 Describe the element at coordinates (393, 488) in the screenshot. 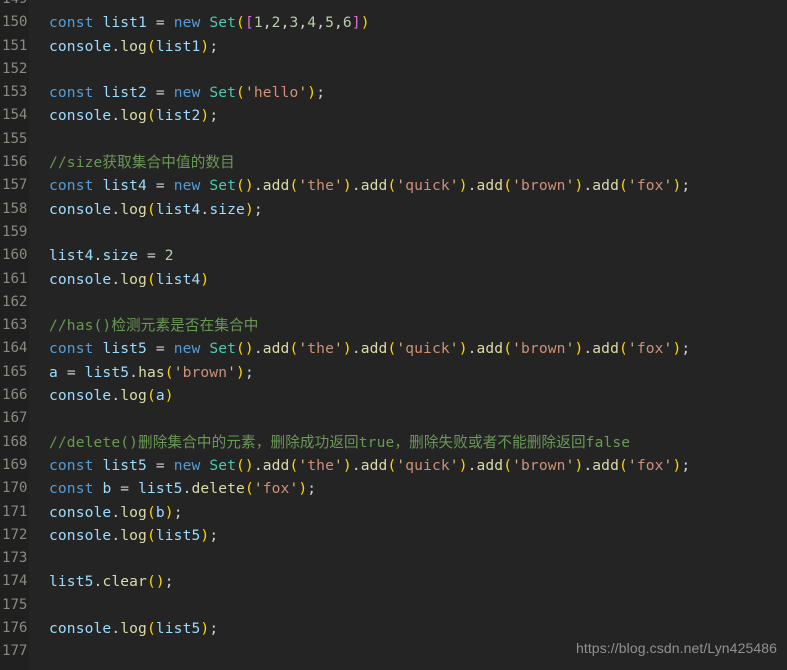

I see `code-line: 170 const b = list5.delete('fox');` at that location.